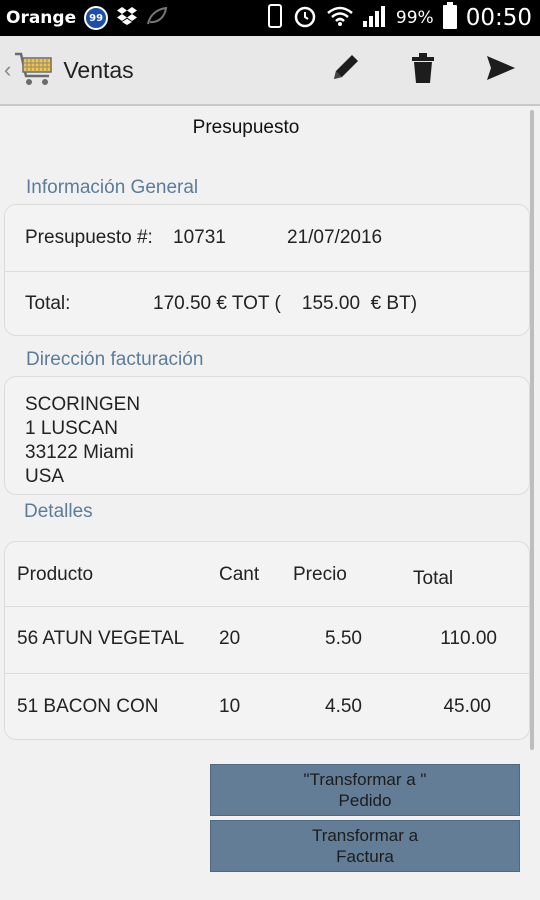 This screenshot has height=900, width=540. Describe the element at coordinates (433, 578) in the screenshot. I see `column-header-total: Total` at that location.